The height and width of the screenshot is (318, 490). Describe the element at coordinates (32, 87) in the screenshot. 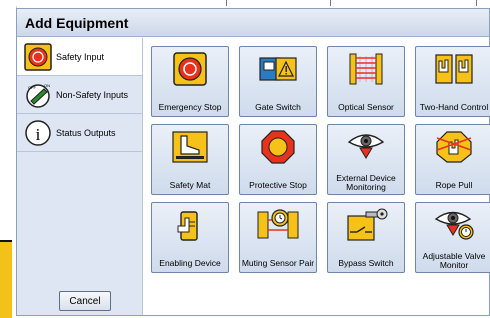

I see `svg-text: OFF` at that location.